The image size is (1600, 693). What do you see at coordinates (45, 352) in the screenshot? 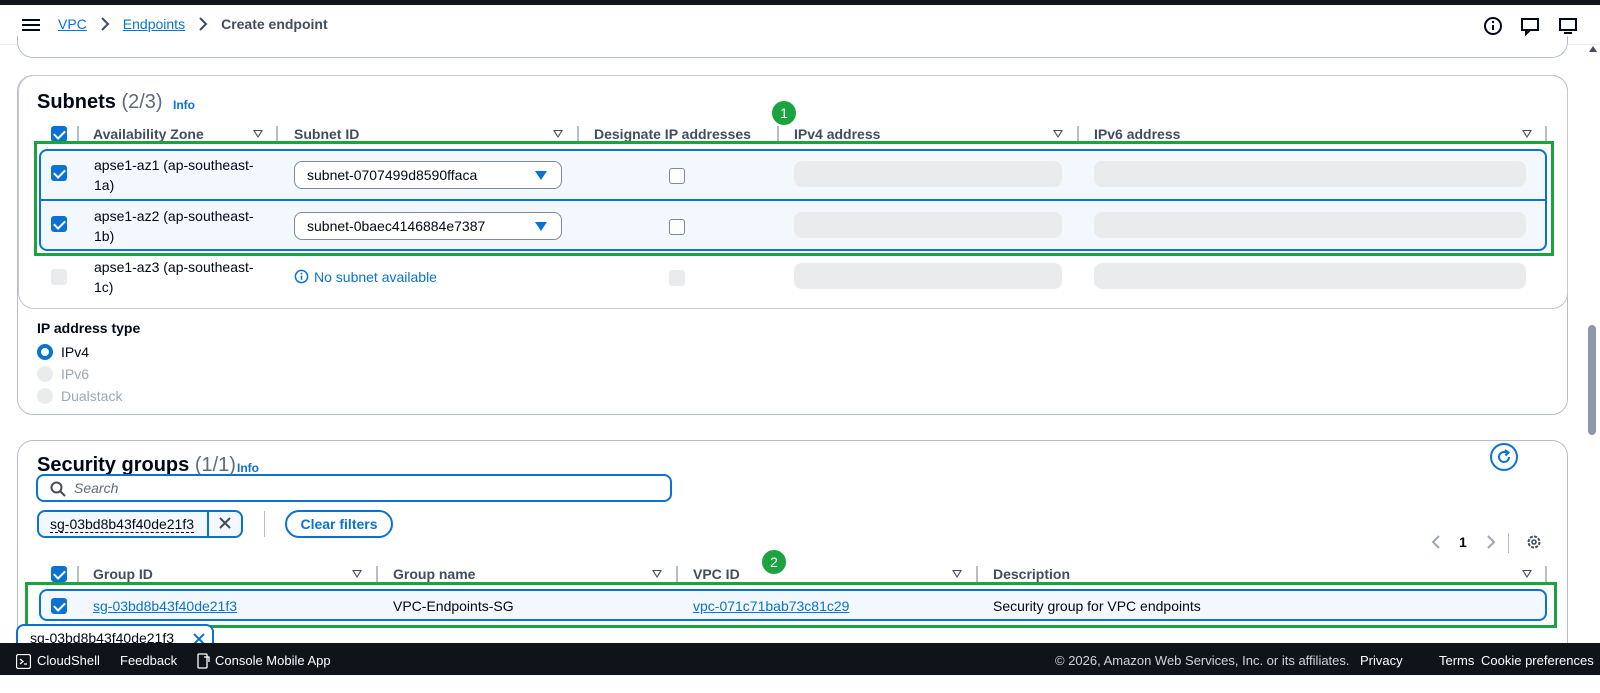
I see `radio-ipv4` at bounding box center [45, 352].